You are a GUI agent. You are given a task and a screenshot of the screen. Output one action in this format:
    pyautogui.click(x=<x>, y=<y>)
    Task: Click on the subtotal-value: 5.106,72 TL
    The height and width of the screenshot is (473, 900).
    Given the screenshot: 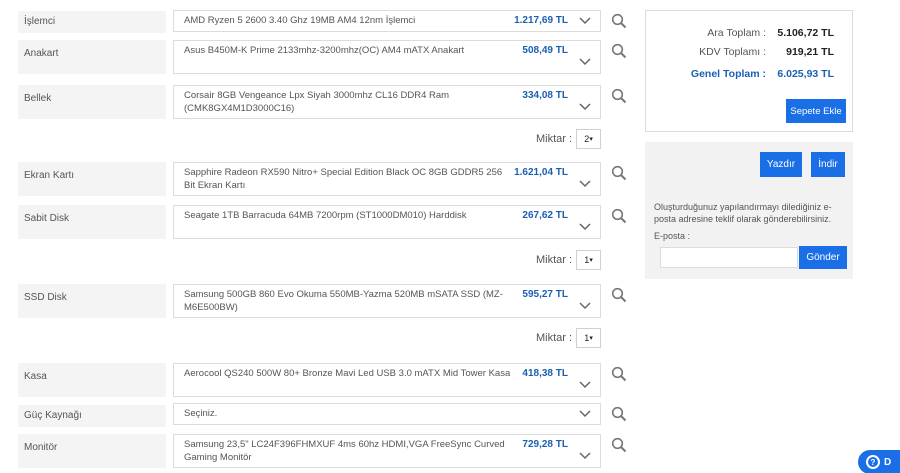 What is the action you would take?
    pyautogui.click(x=805, y=33)
    